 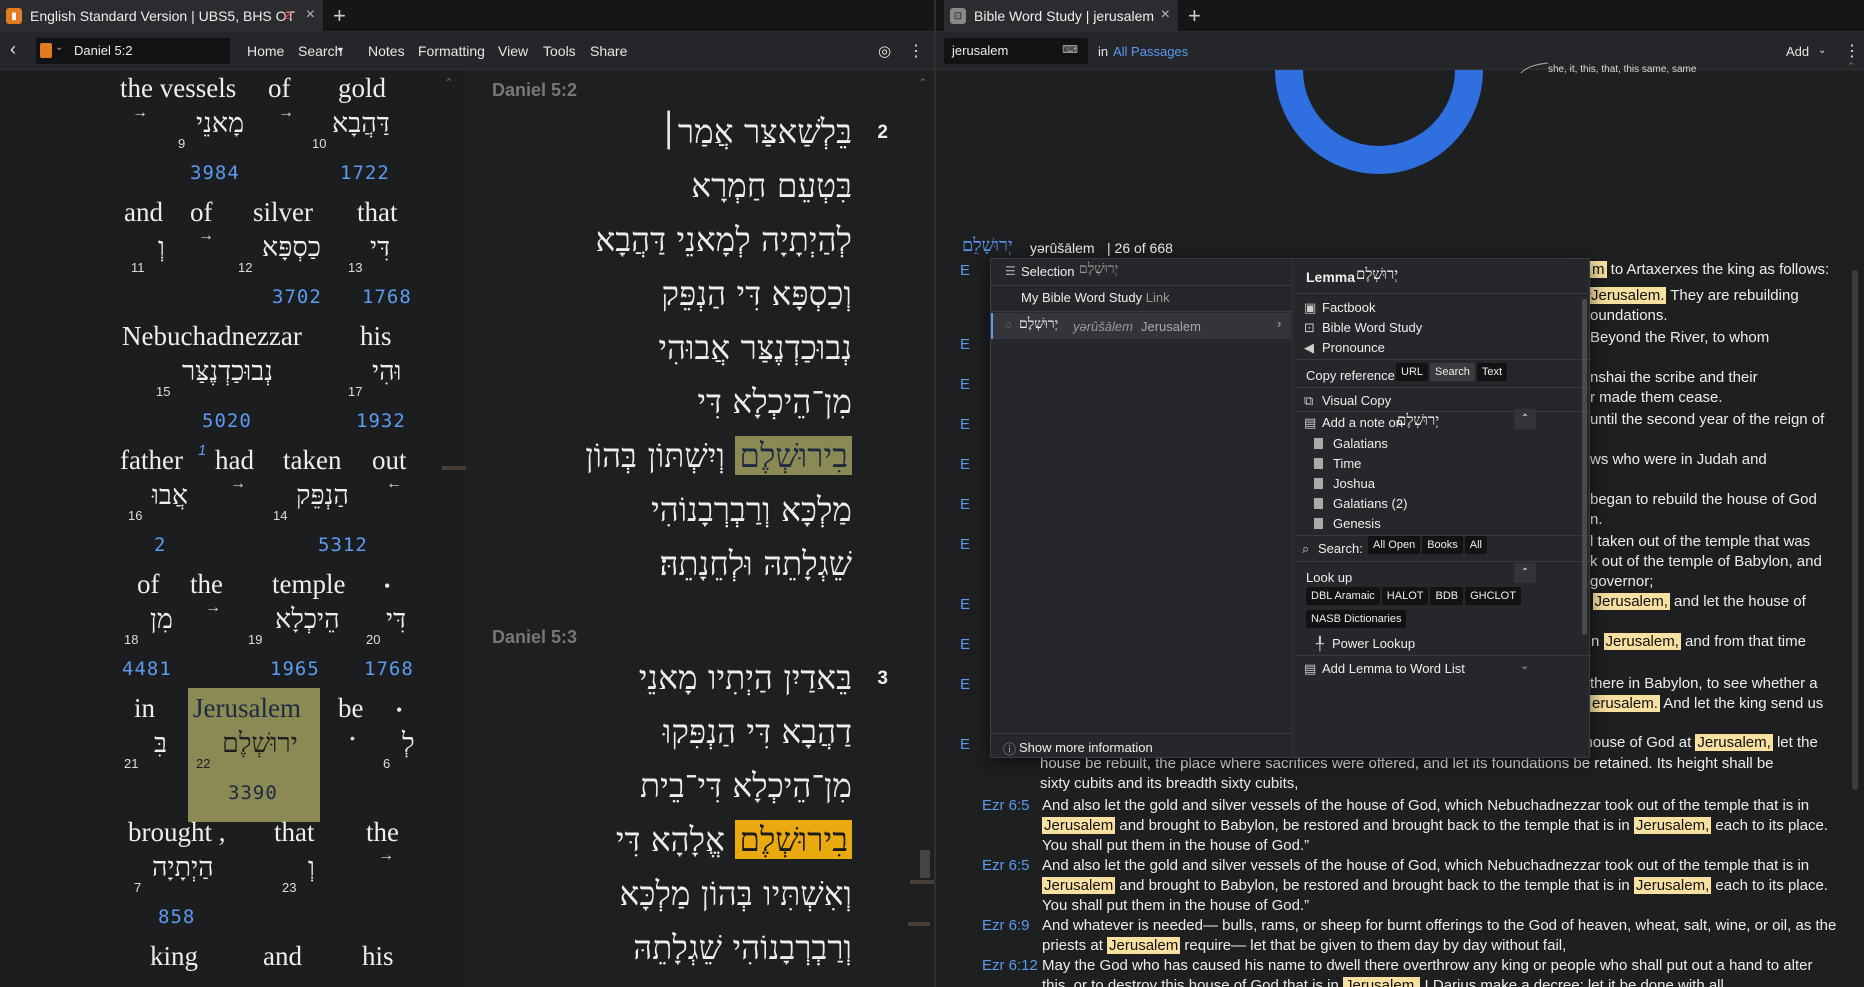 What do you see at coordinates (362, 88) in the screenshot?
I see `english-word: gold` at bounding box center [362, 88].